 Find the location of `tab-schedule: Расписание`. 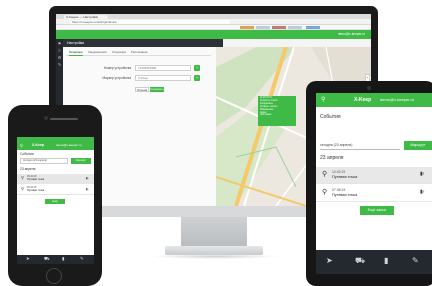

tab-schedule: Расписание is located at coordinates (139, 52).